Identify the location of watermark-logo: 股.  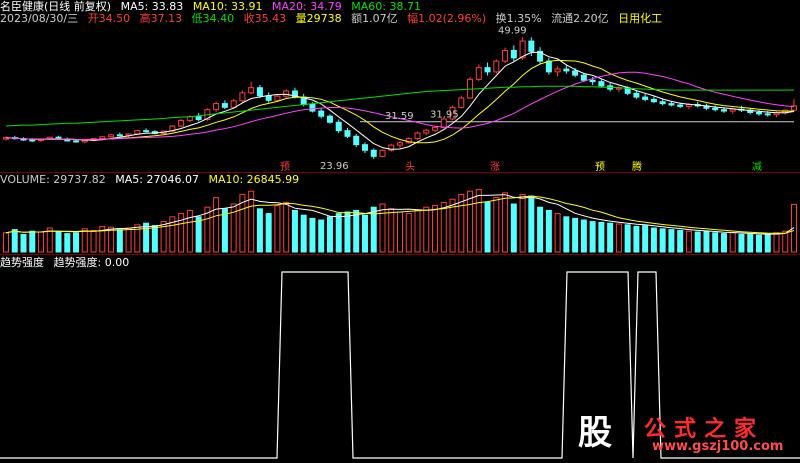
(595, 433).